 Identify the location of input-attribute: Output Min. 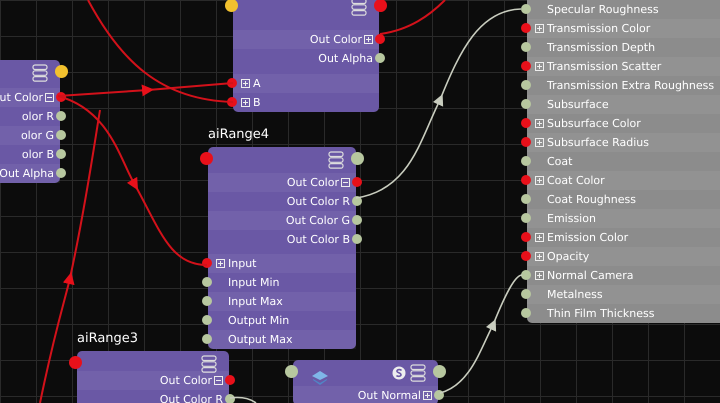
(259, 320).